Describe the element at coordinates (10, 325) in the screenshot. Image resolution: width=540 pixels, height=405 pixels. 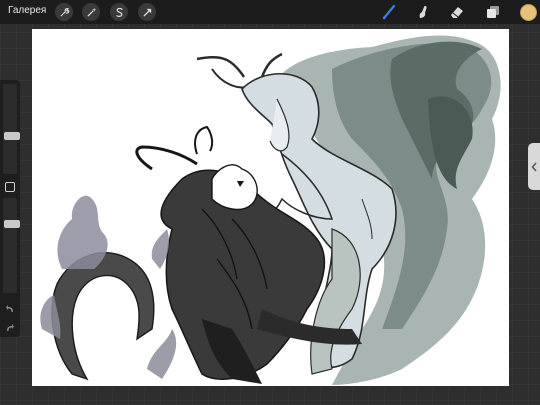
I see `redo-icon` at that location.